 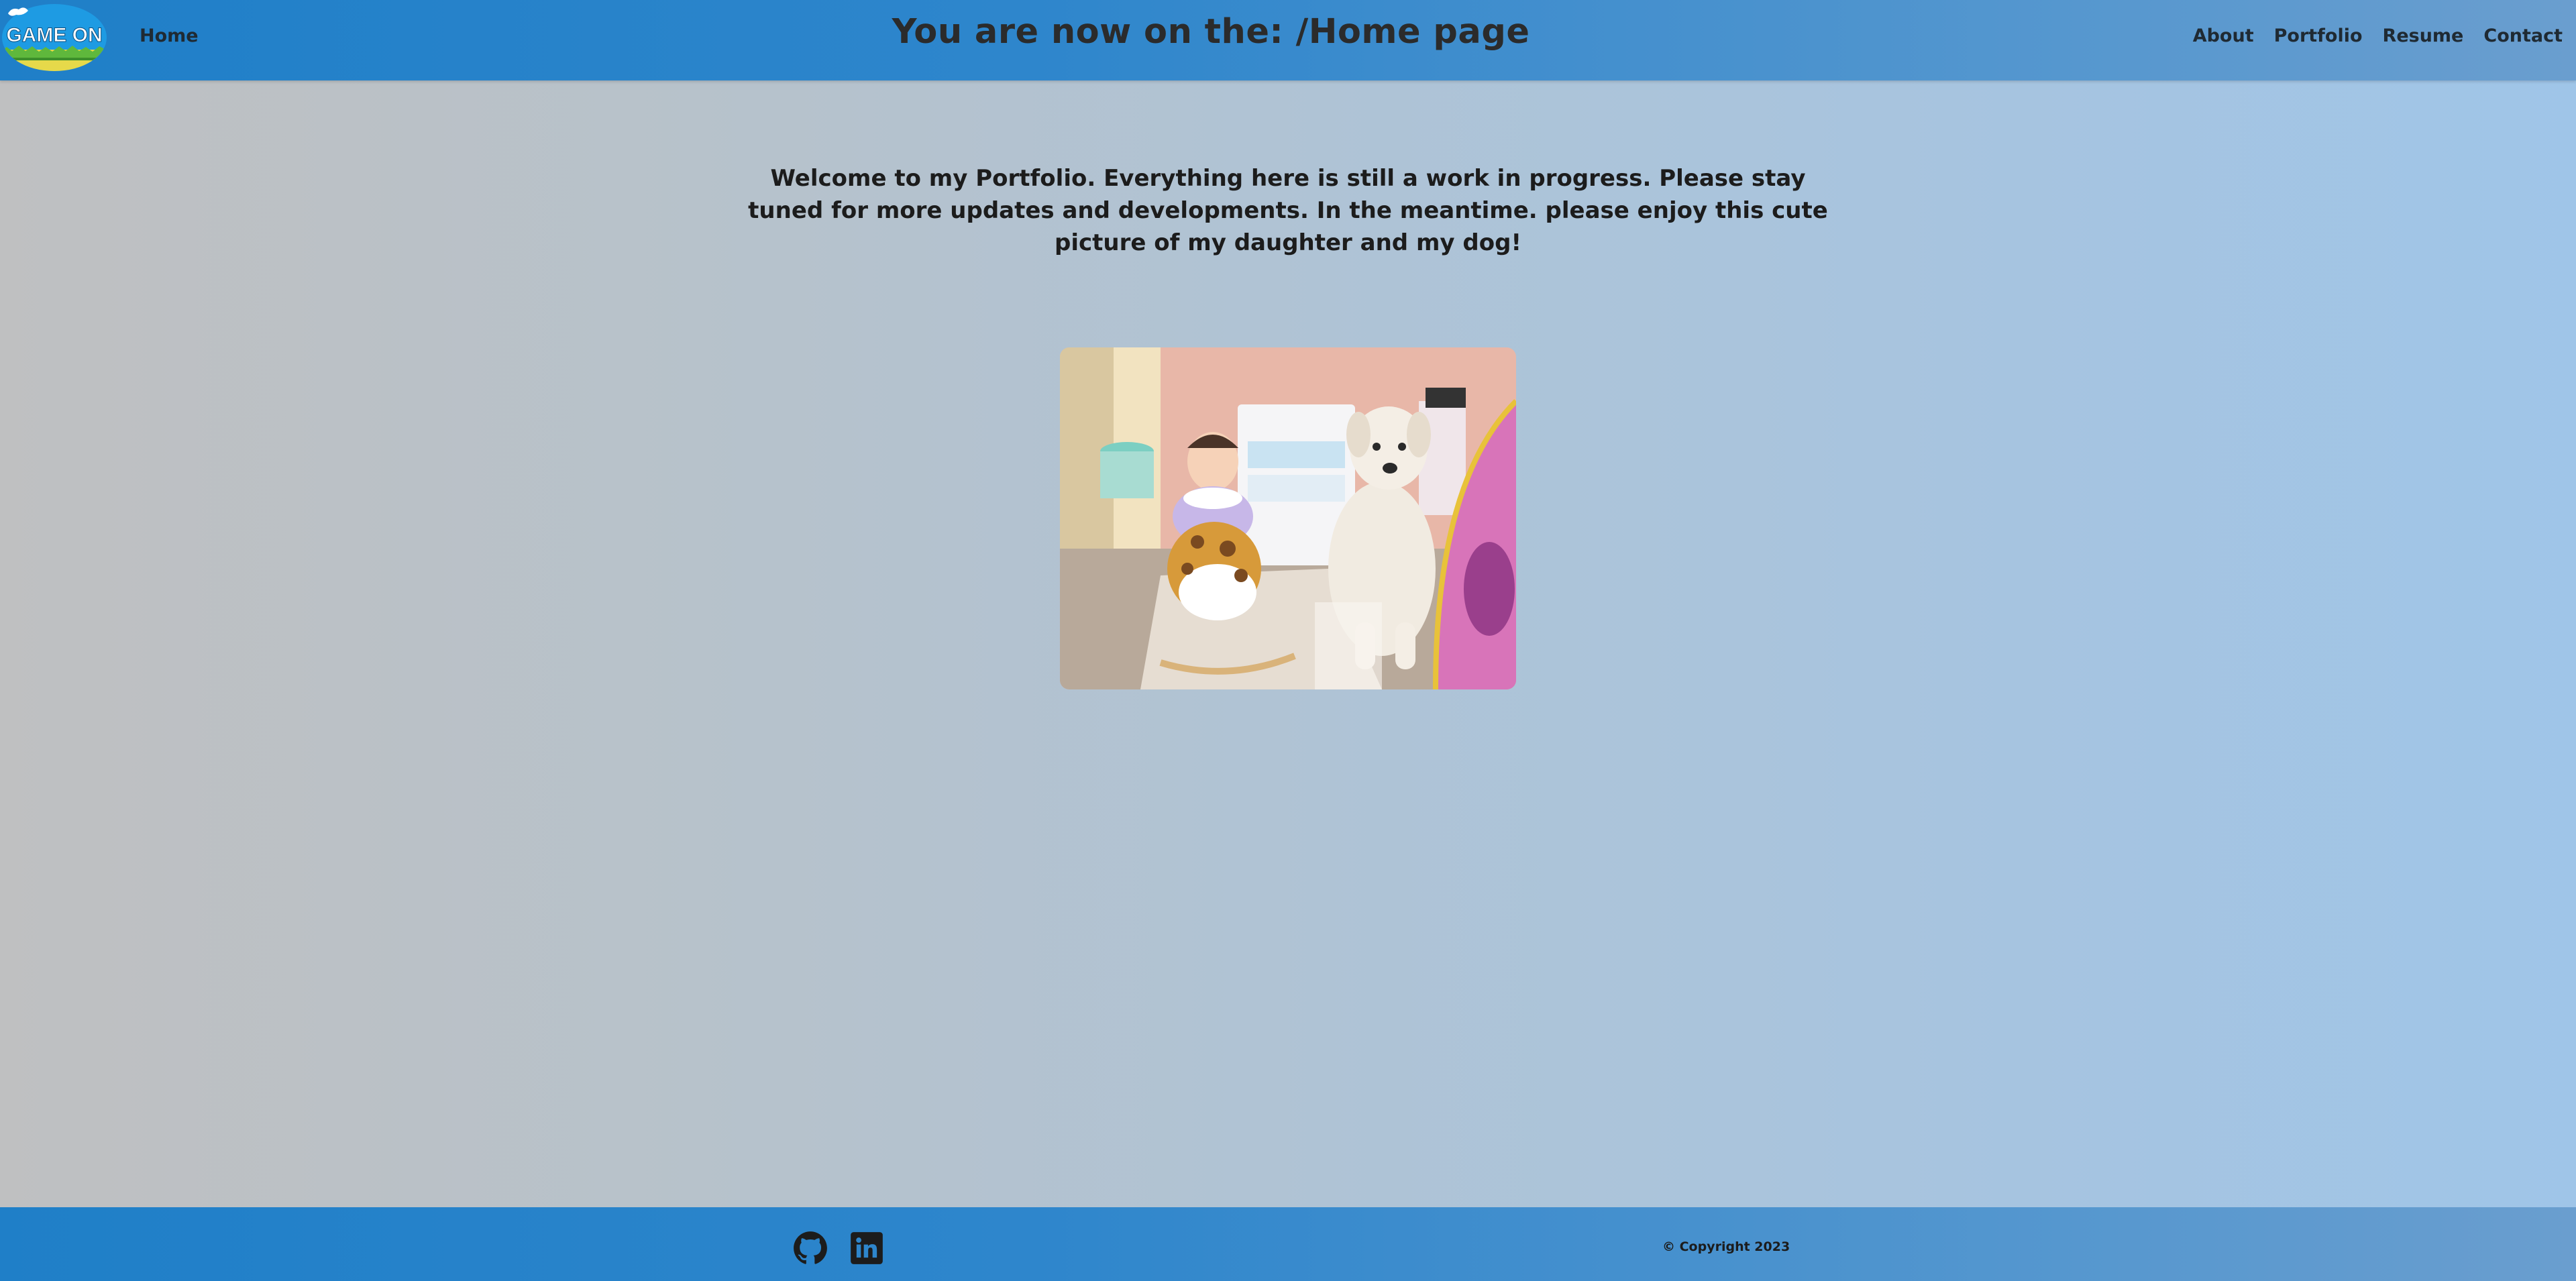 I want to click on nav-about-link: About, so click(x=2223, y=35).